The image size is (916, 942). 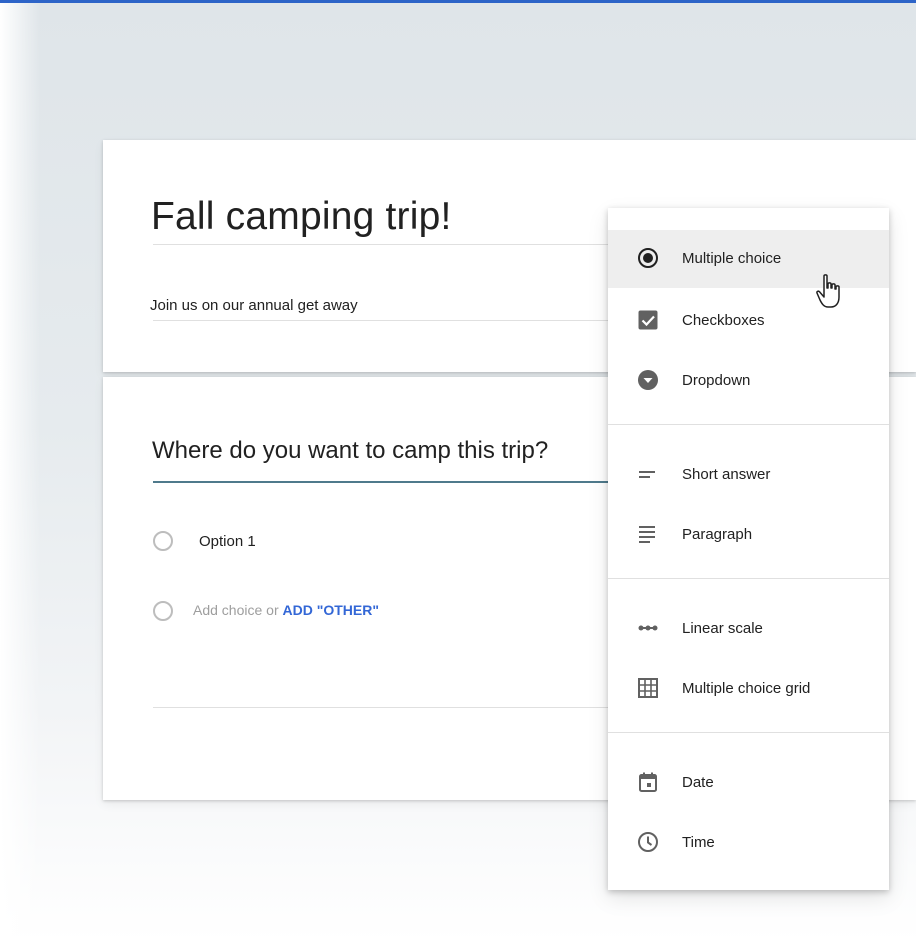 What do you see at coordinates (698, 782) in the screenshot?
I see `menu-item-label: Date` at bounding box center [698, 782].